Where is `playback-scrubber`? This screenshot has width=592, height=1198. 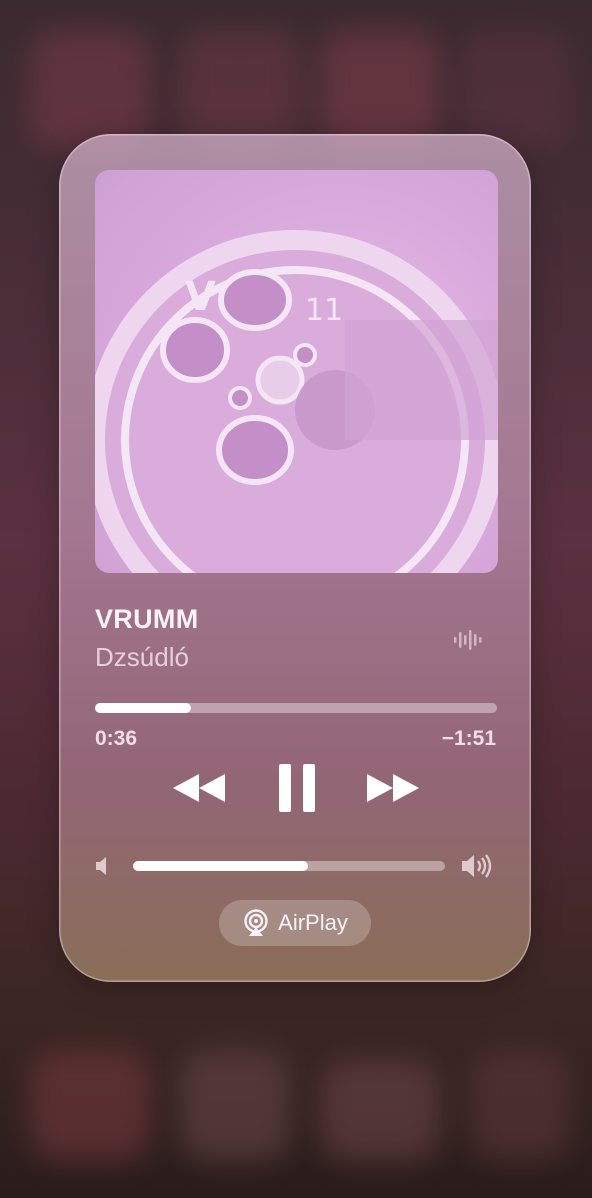 playback-scrubber is located at coordinates (296, 708).